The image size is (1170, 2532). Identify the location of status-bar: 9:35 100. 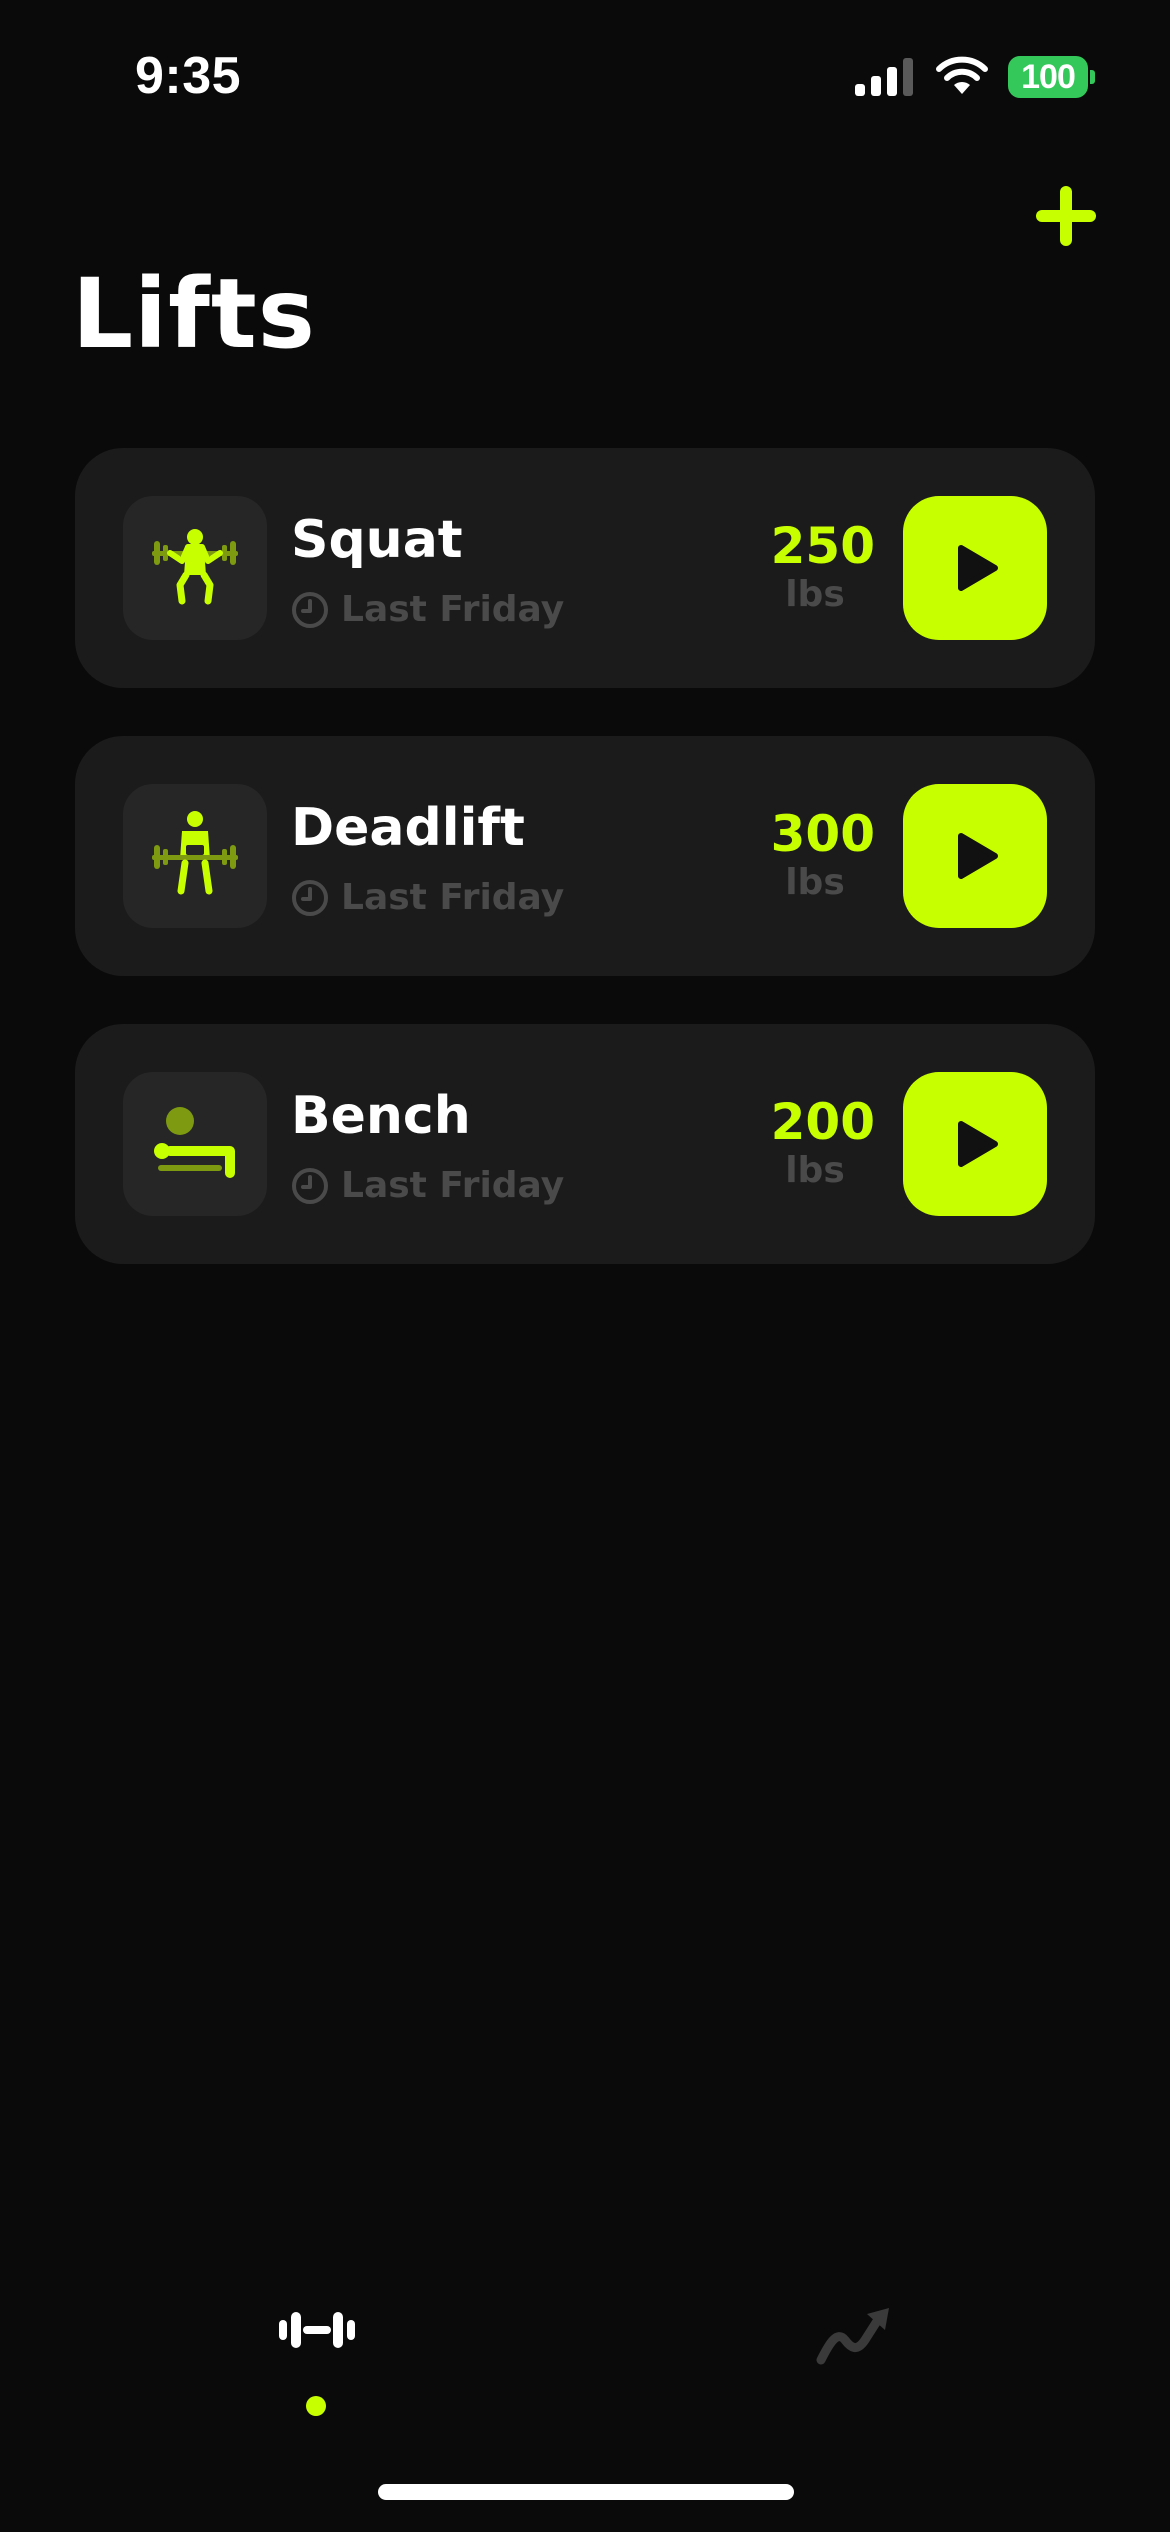
(585, 75).